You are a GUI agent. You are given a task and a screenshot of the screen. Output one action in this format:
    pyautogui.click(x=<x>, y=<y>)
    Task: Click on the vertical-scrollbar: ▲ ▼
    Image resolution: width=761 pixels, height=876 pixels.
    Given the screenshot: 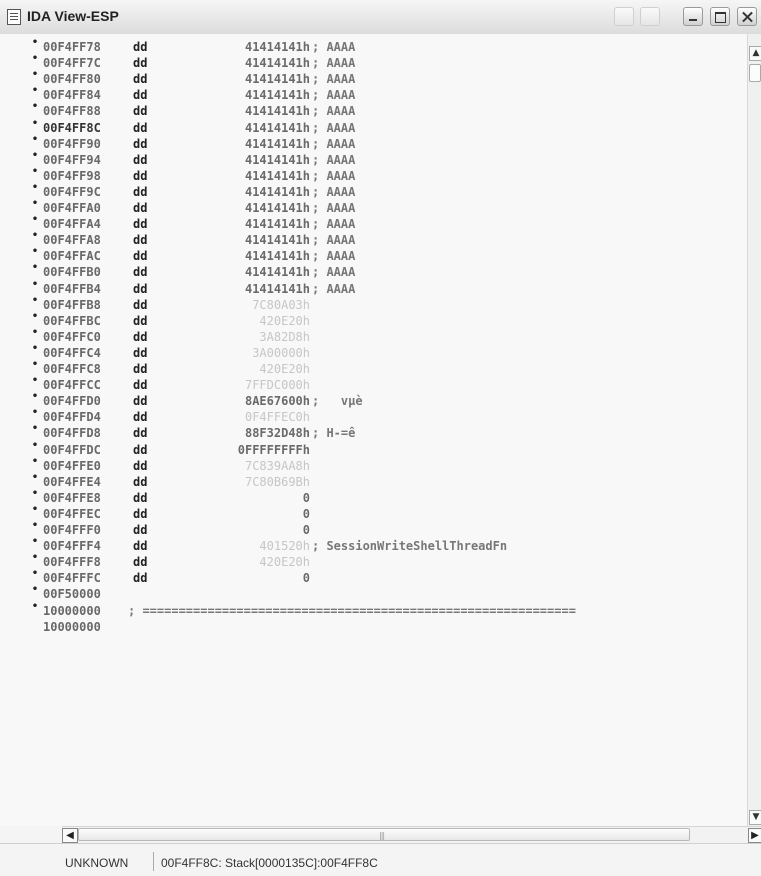 What is the action you would take?
    pyautogui.click(x=754, y=430)
    